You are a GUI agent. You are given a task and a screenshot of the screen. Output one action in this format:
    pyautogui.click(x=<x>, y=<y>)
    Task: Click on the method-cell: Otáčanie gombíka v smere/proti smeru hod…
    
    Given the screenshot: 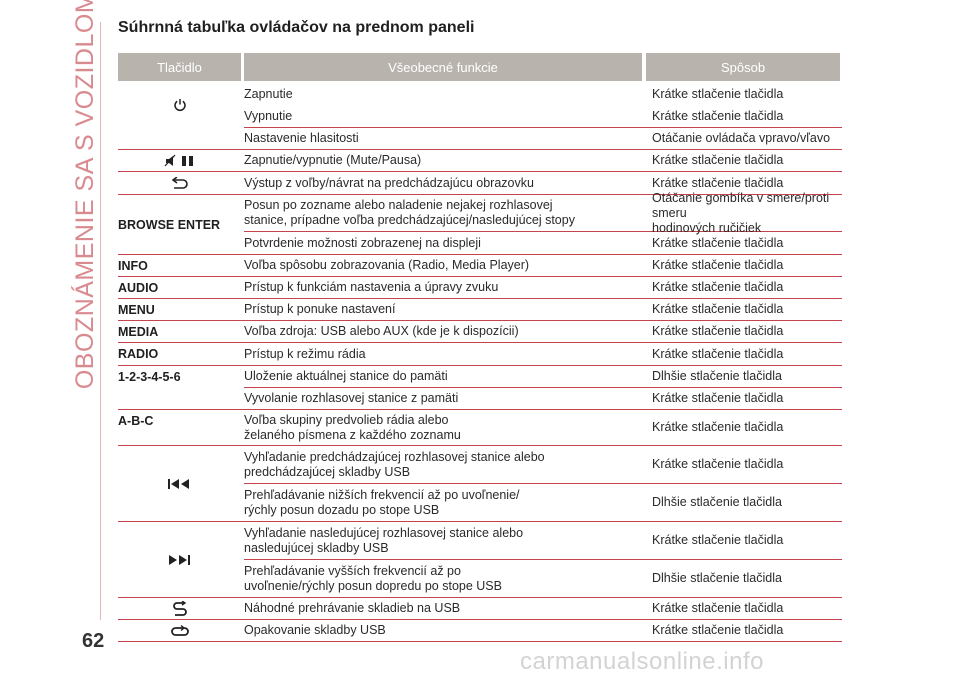 What is the action you would take?
    pyautogui.click(x=741, y=212)
    